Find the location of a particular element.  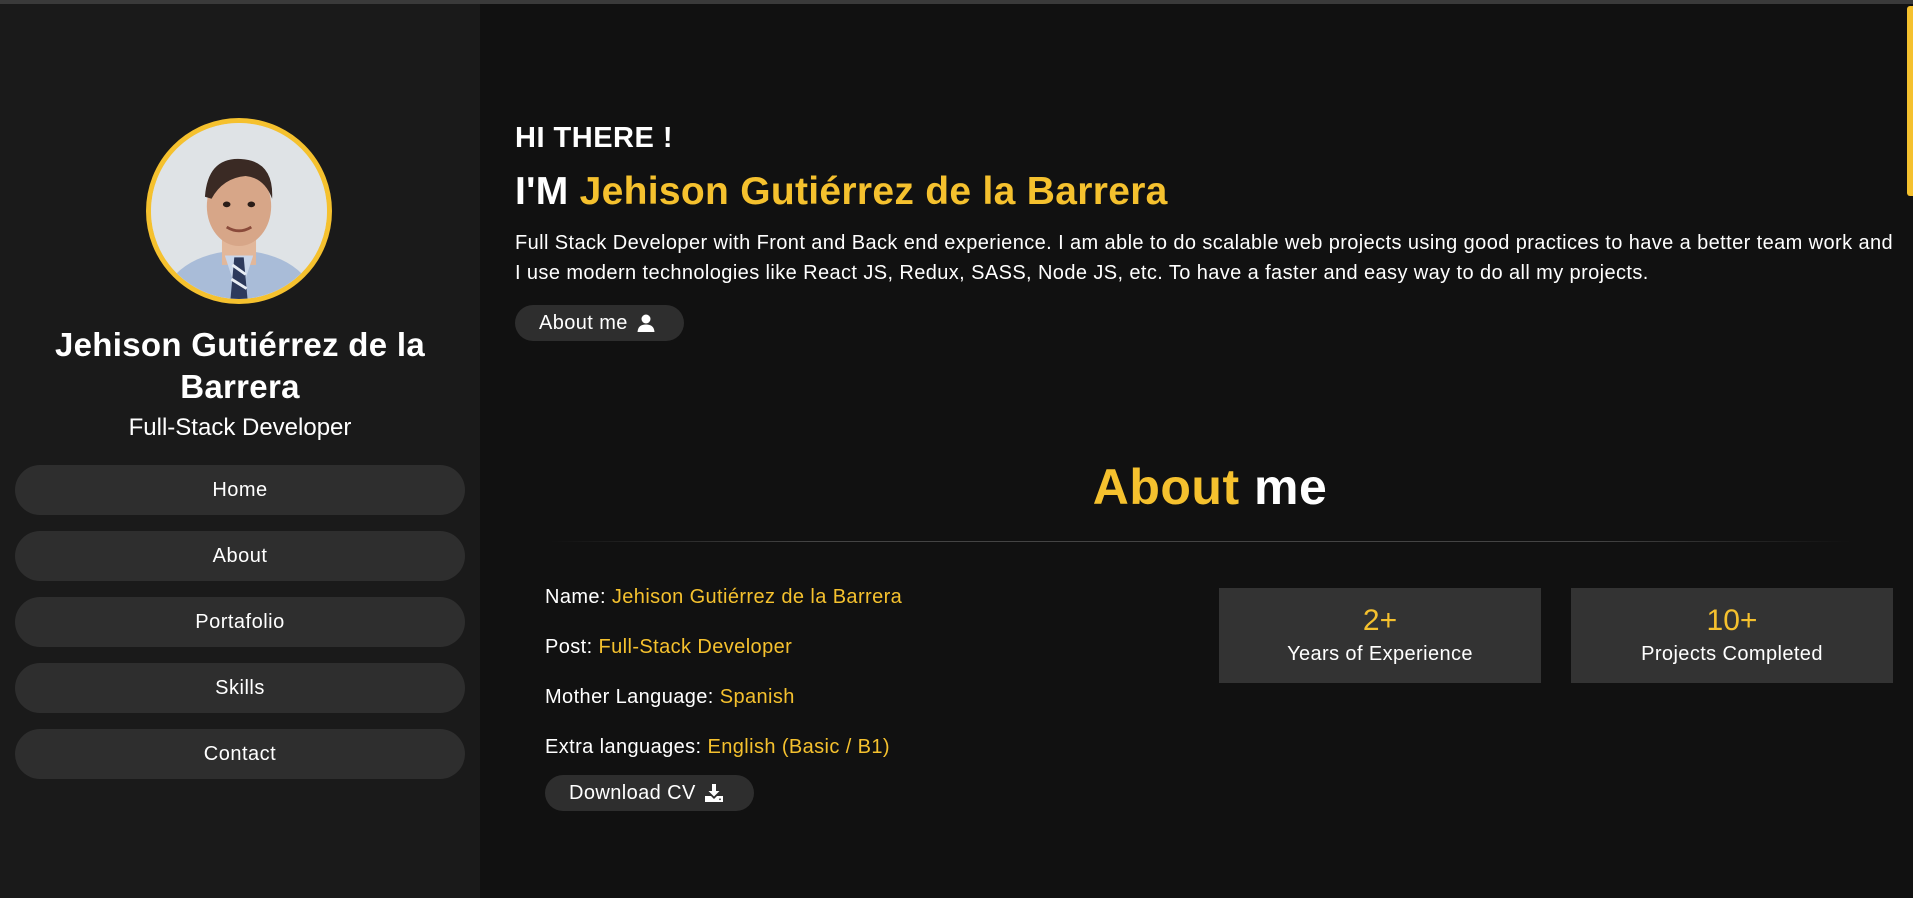

scroll-indicator is located at coordinates (1910, 101).